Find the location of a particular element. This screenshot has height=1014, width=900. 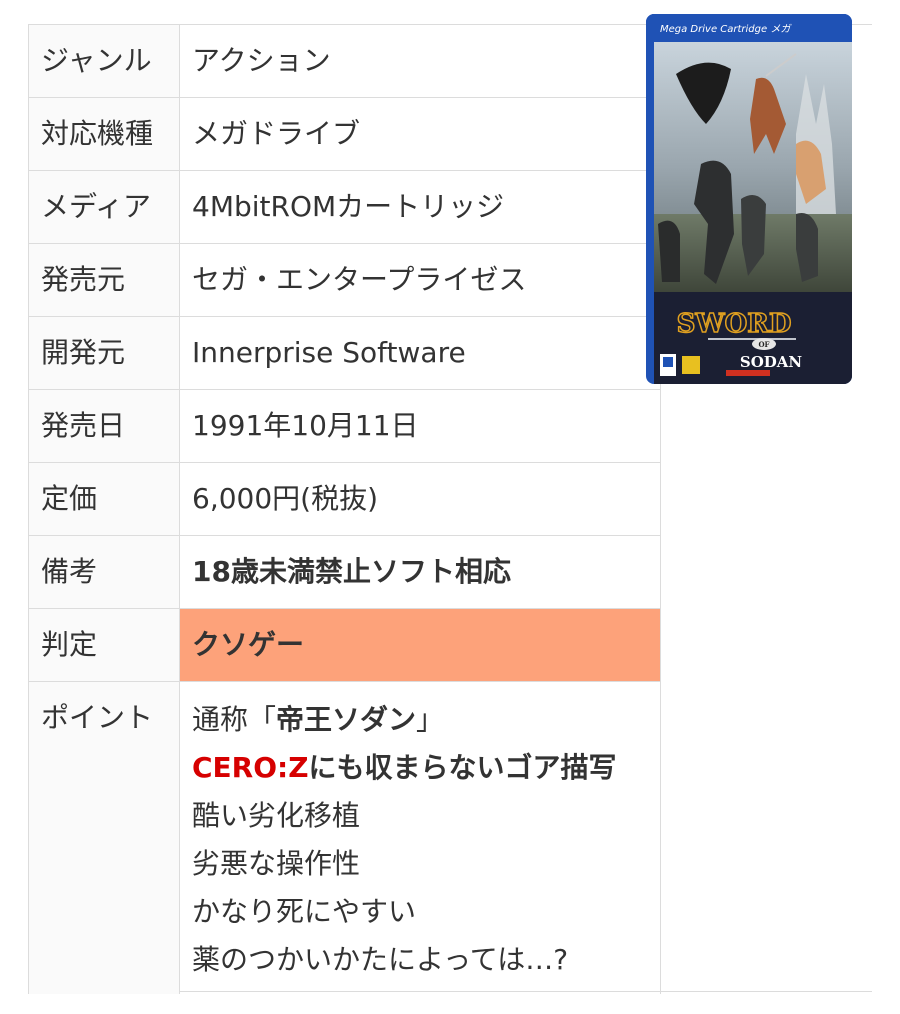

table-row: 対応機種 メガドライブ is located at coordinates (344, 134).